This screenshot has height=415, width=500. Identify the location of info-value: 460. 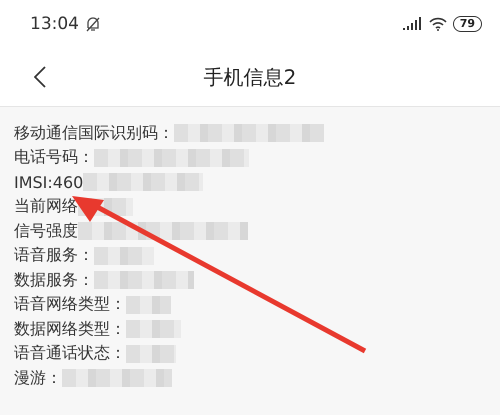
(68, 182).